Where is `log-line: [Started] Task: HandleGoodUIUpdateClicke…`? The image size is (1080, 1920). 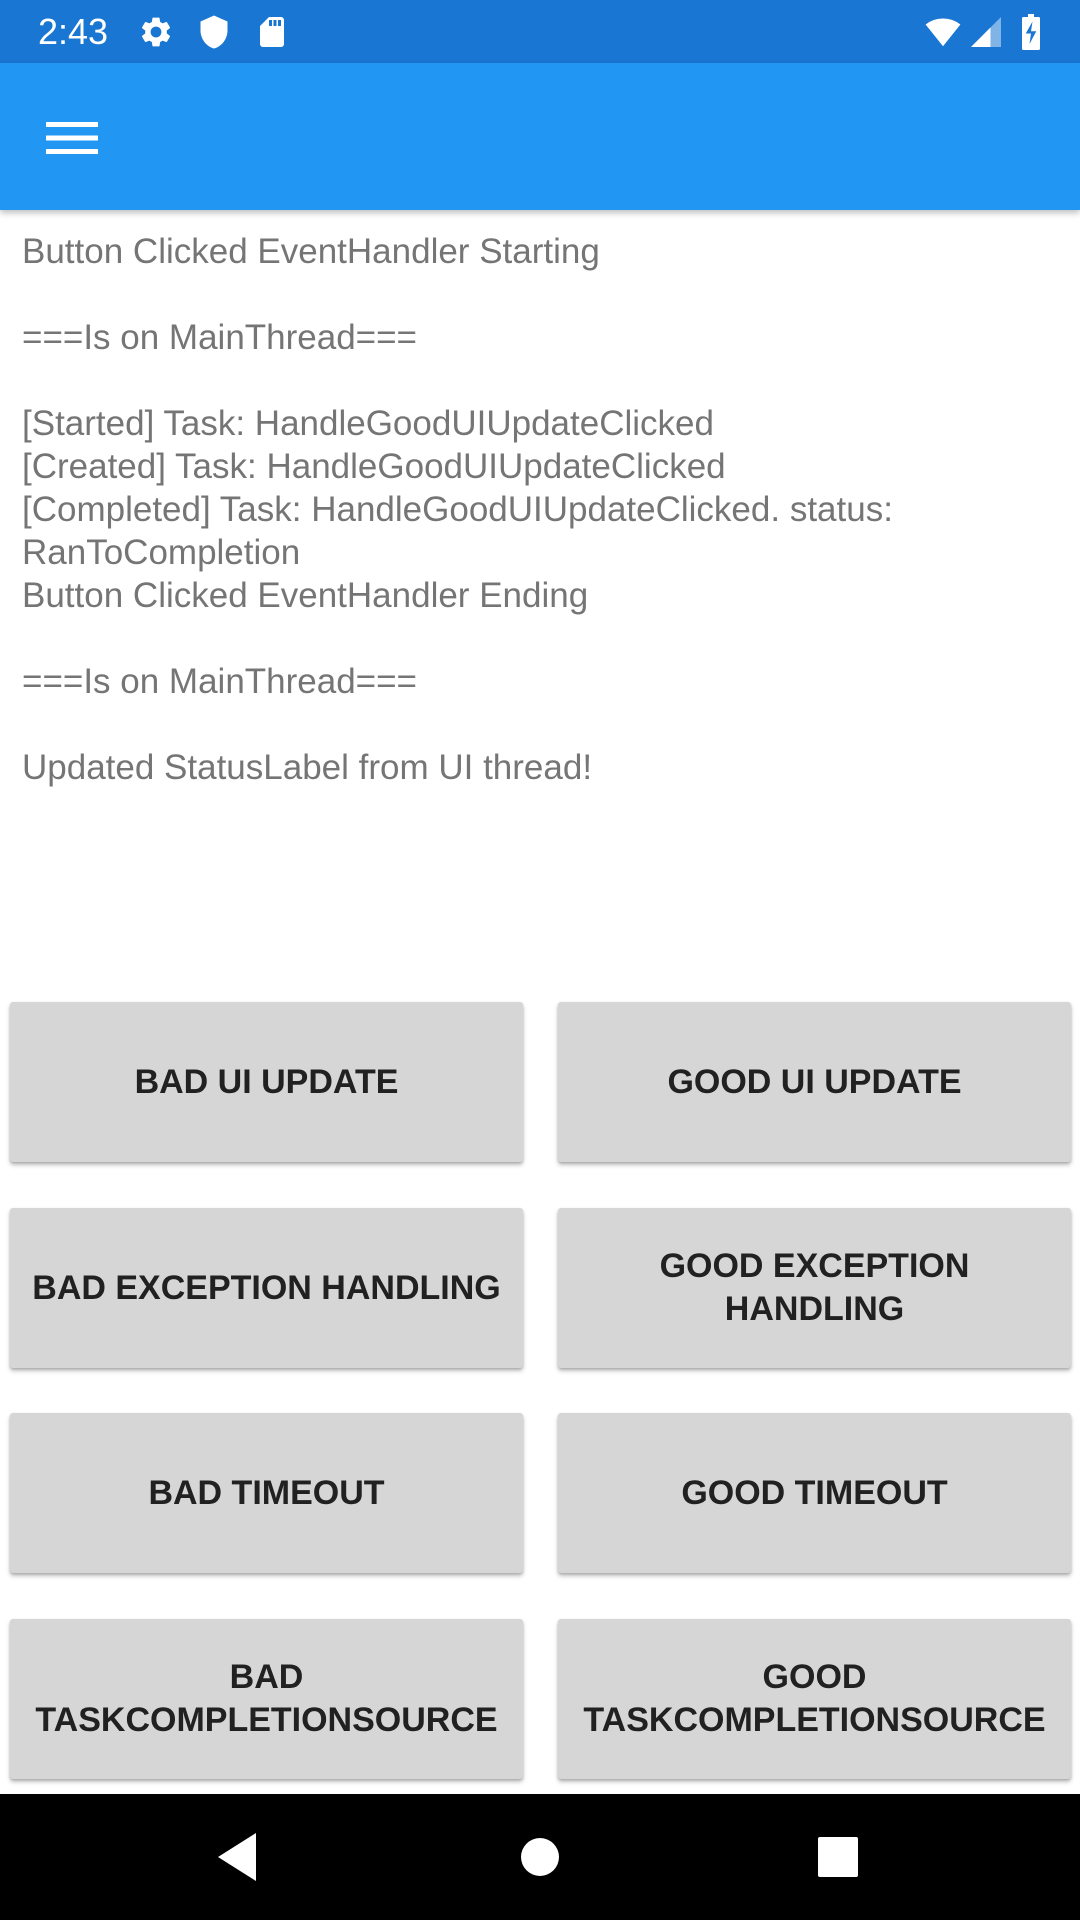
log-line: [Started] Task: HandleGoodUIUpdateClicke… is located at coordinates (368, 423).